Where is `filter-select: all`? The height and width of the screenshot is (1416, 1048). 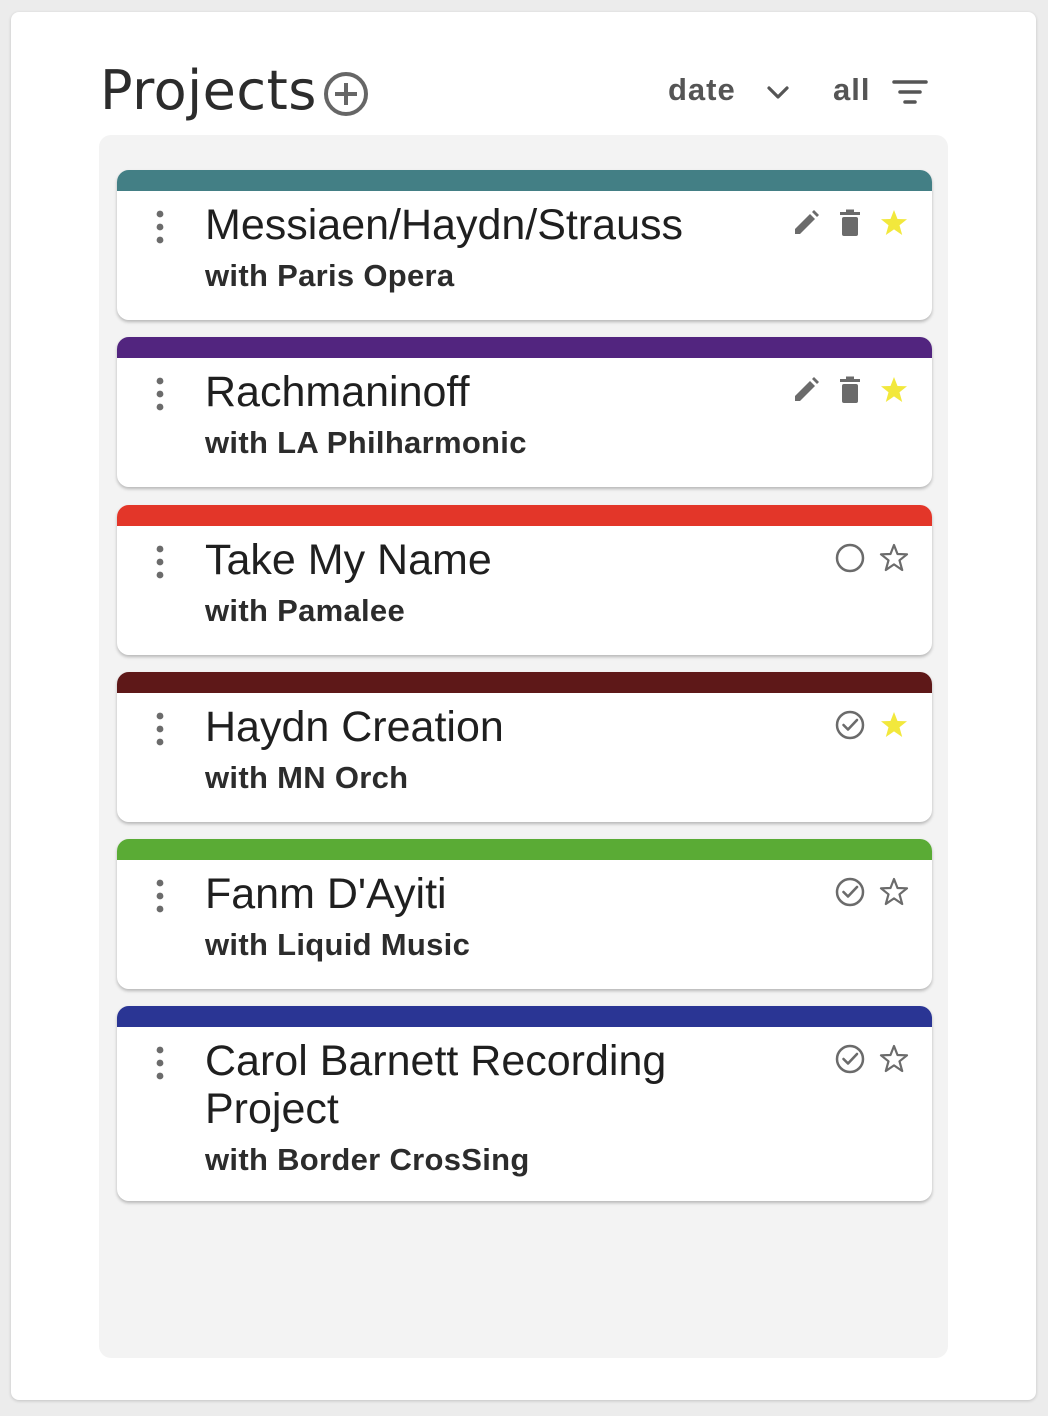 filter-select: all is located at coordinates (851, 90).